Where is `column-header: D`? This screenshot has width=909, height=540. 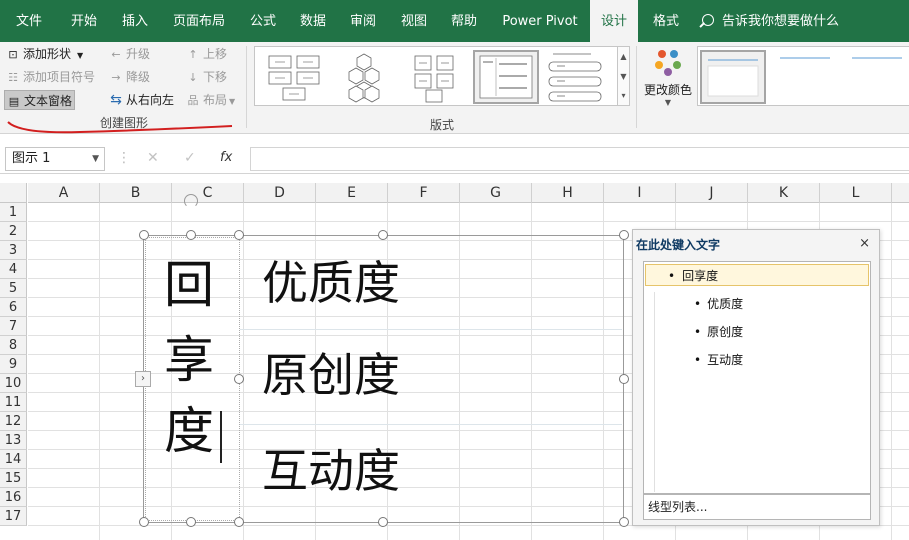
column-header: D is located at coordinates (280, 193).